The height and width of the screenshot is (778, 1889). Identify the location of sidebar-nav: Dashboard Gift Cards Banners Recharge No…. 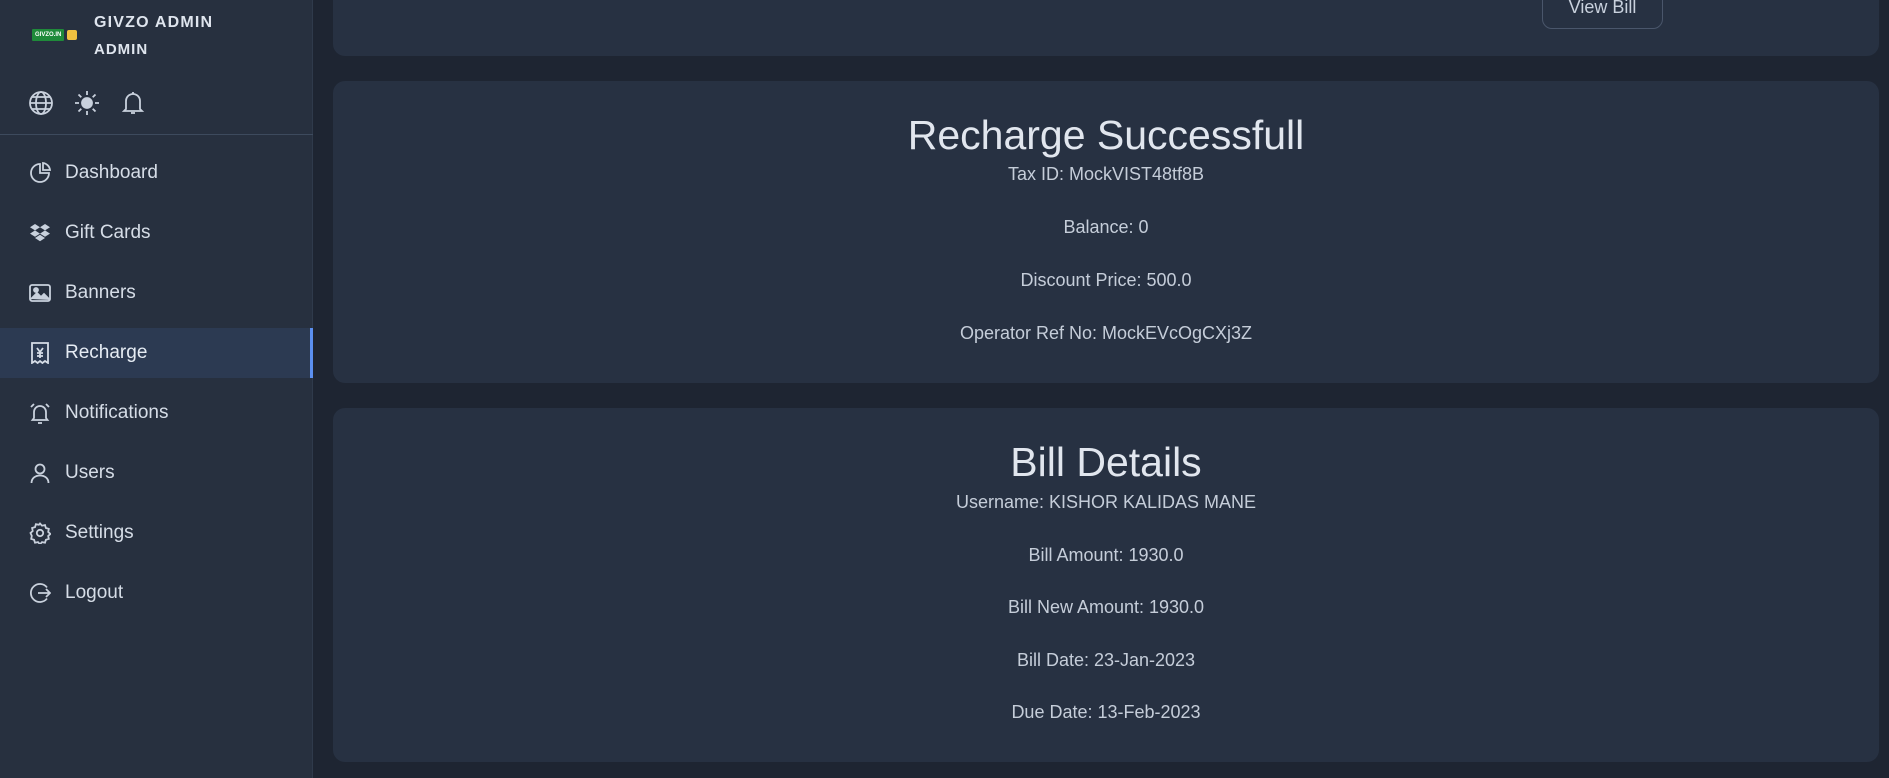
(156, 388).